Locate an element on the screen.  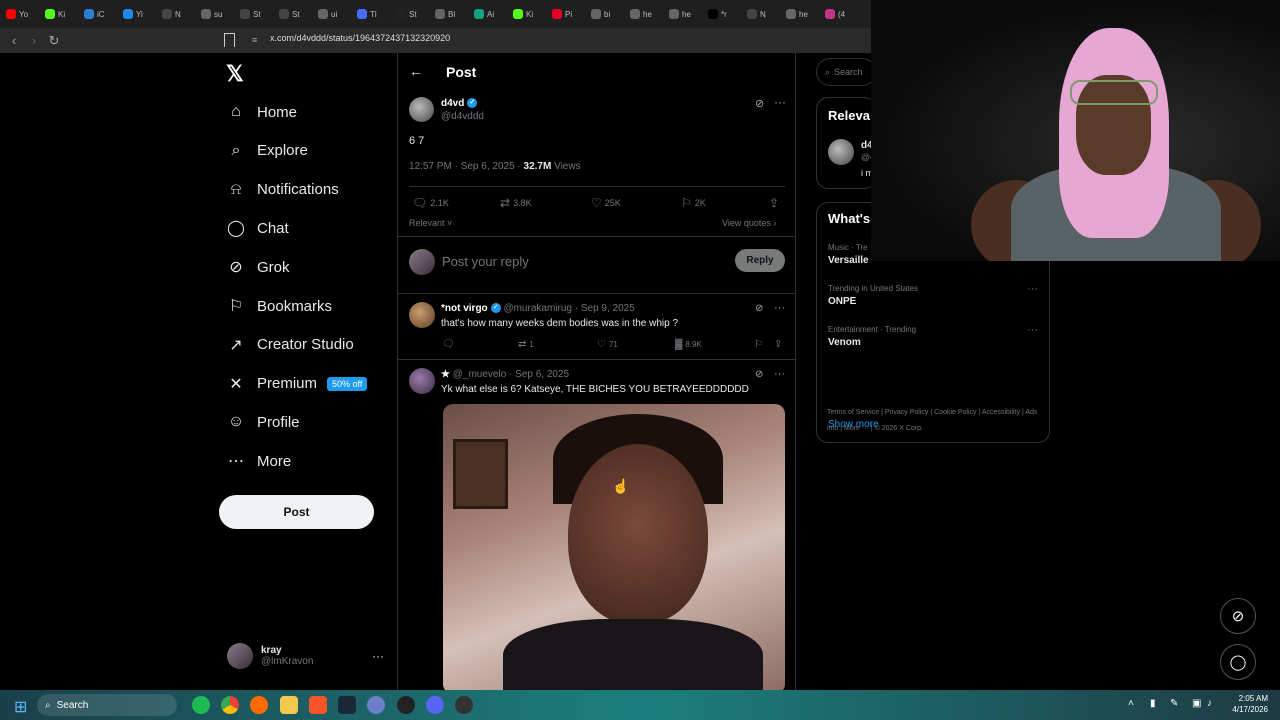
author-name: d4vd ✓ is located at coordinates (459, 103).